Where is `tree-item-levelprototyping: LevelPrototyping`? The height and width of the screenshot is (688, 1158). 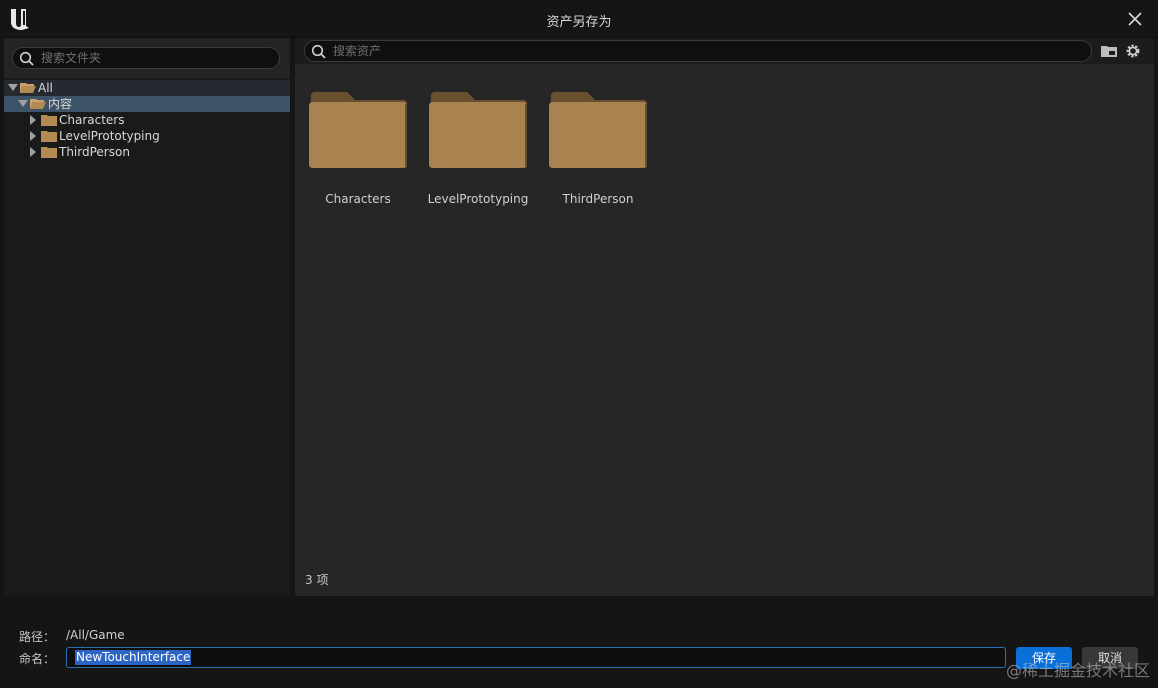
tree-item-levelprototyping: LevelPrototyping is located at coordinates (147, 136).